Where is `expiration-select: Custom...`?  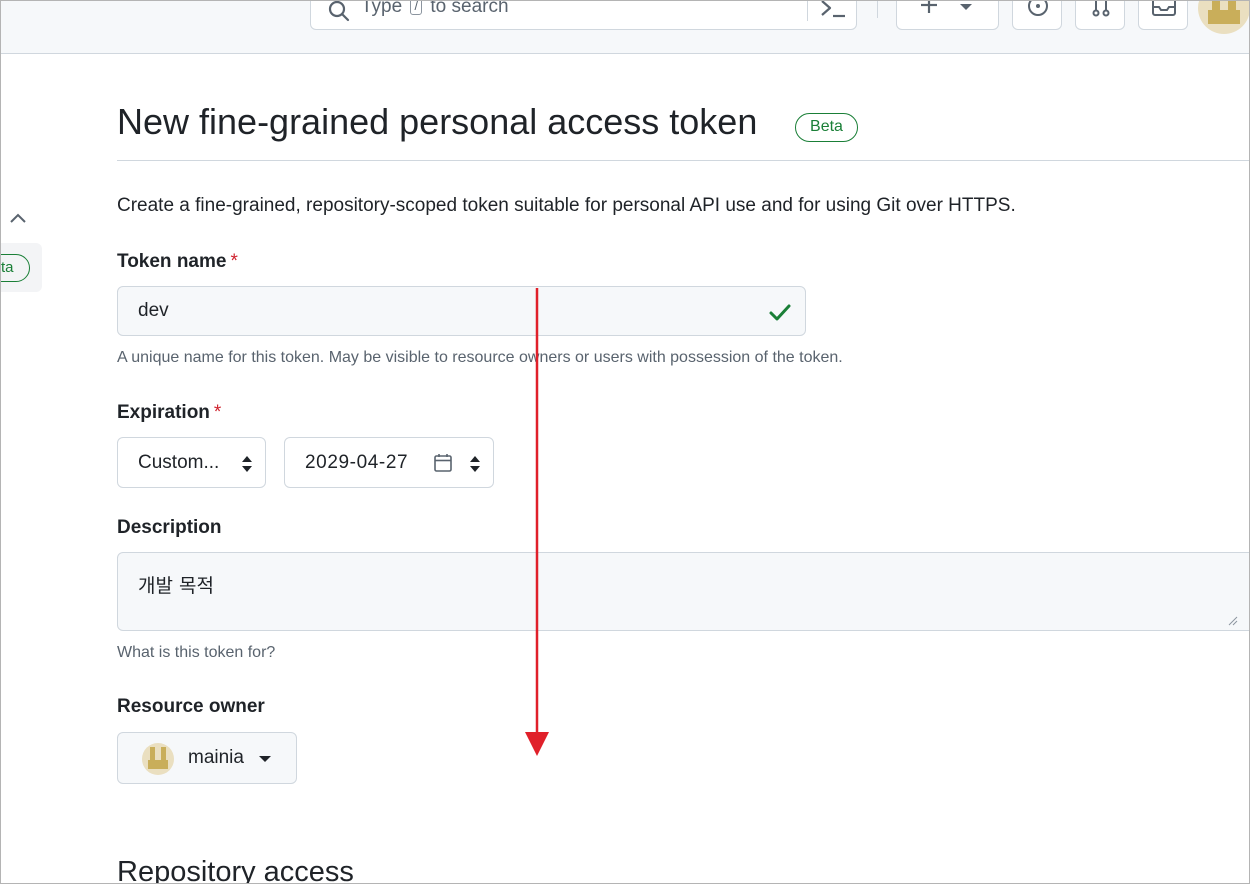
expiration-select: Custom... is located at coordinates (191, 462).